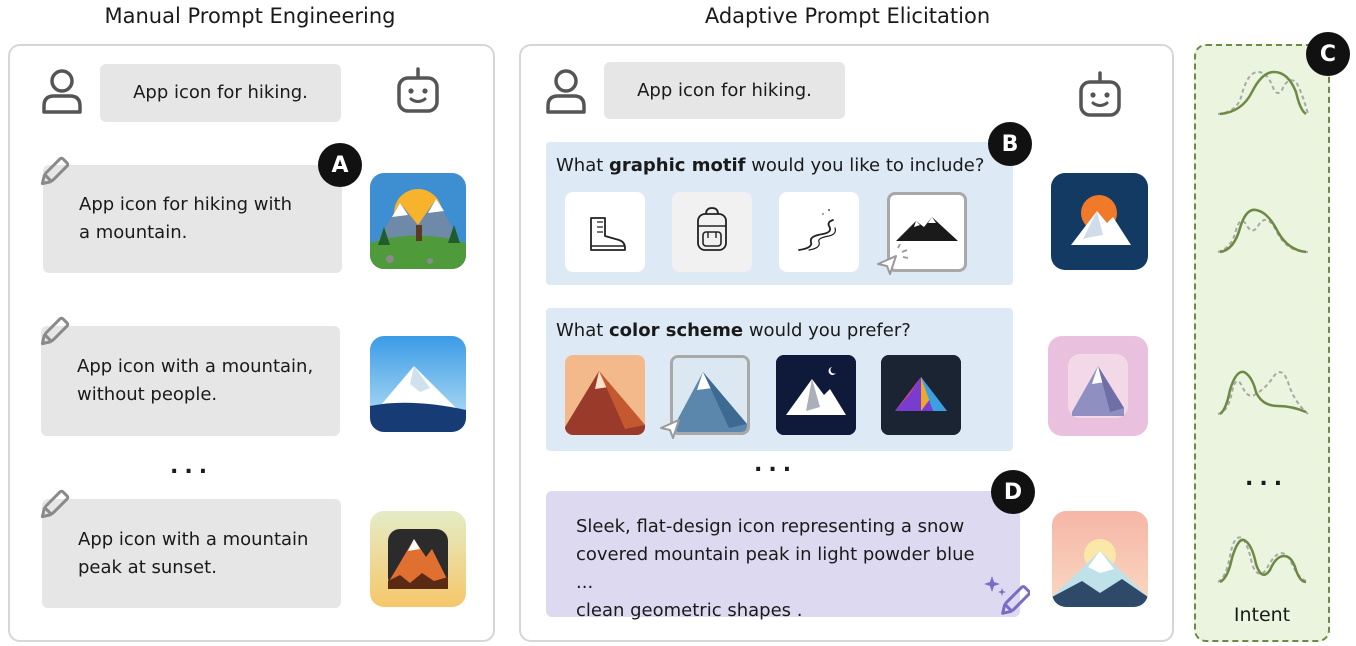 Image resolution: width=1356 pixels, height=646 pixels. Describe the element at coordinates (670, 429) in the screenshot. I see `cursor-icon` at that location.